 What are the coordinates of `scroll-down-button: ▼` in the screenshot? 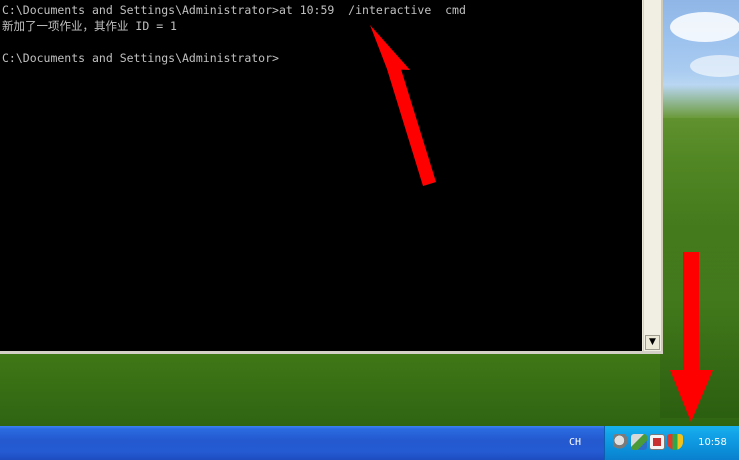 It's located at (652, 342).